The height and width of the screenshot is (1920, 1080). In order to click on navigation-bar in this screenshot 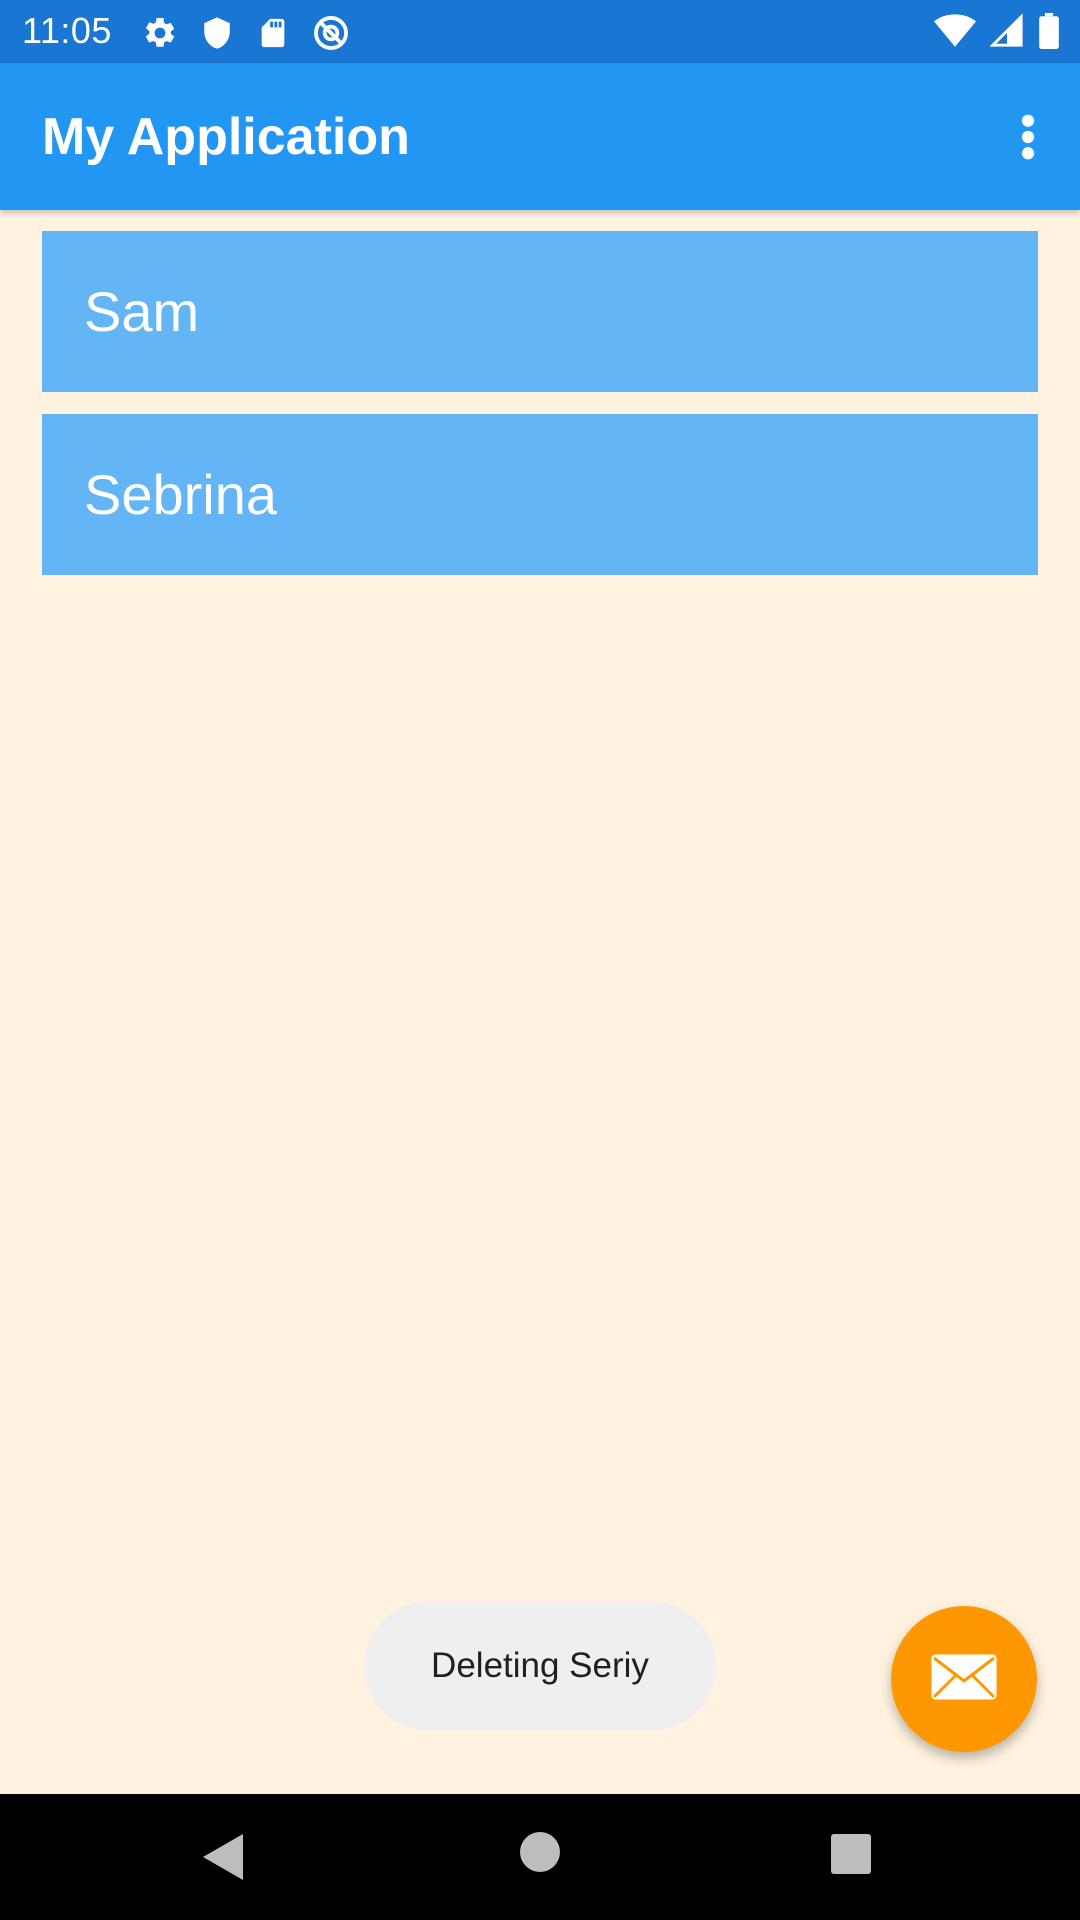, I will do `click(540, 1857)`.